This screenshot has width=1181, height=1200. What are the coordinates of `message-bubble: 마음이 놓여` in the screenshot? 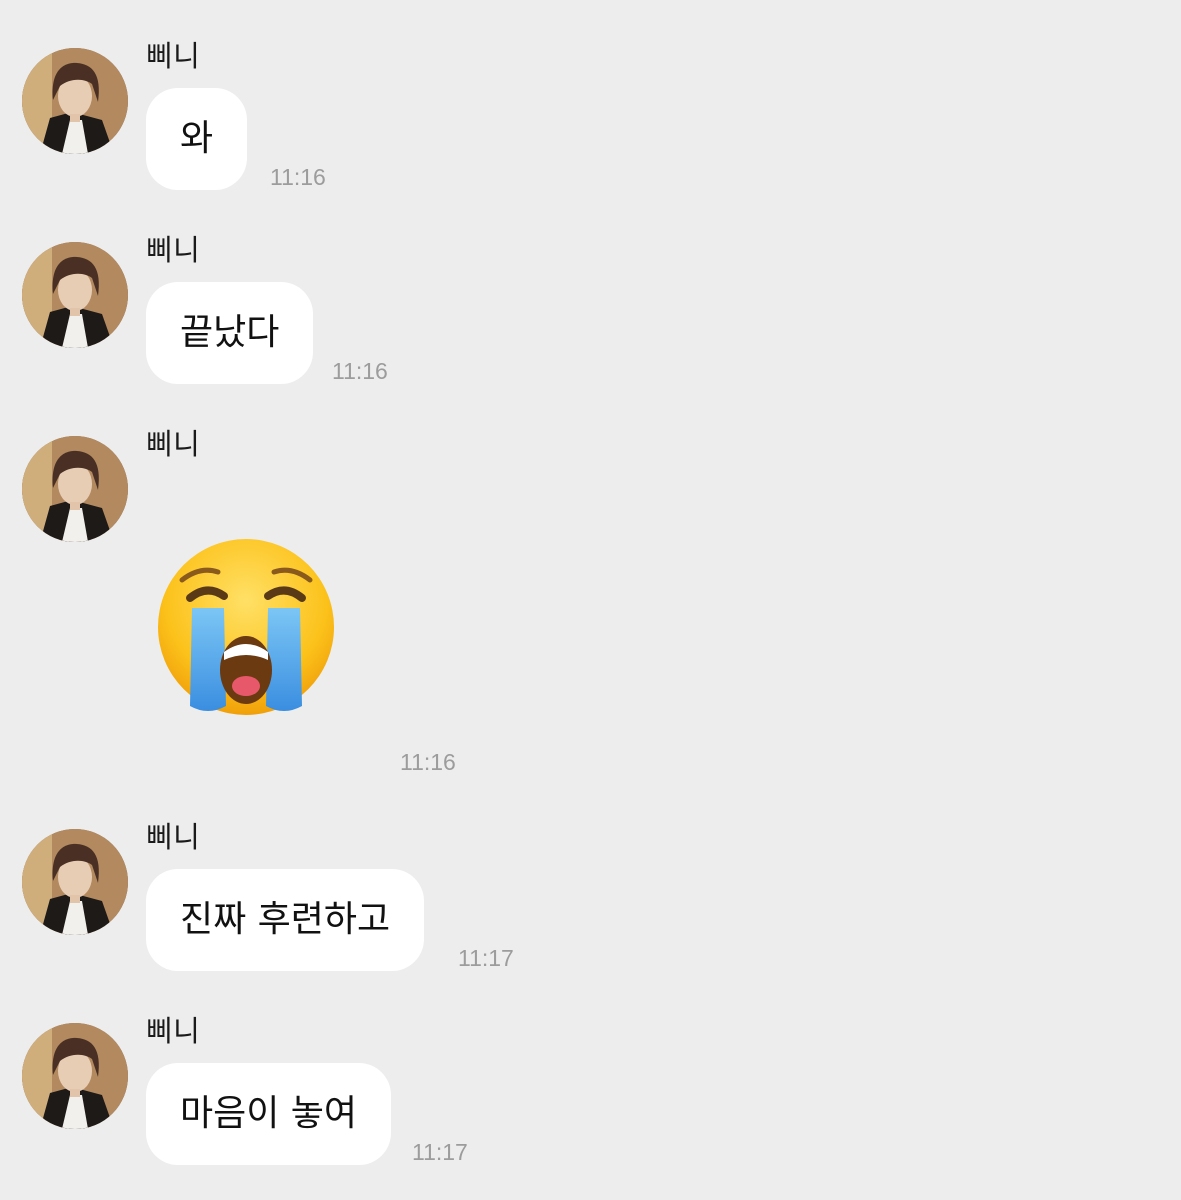 It's located at (269, 1114).